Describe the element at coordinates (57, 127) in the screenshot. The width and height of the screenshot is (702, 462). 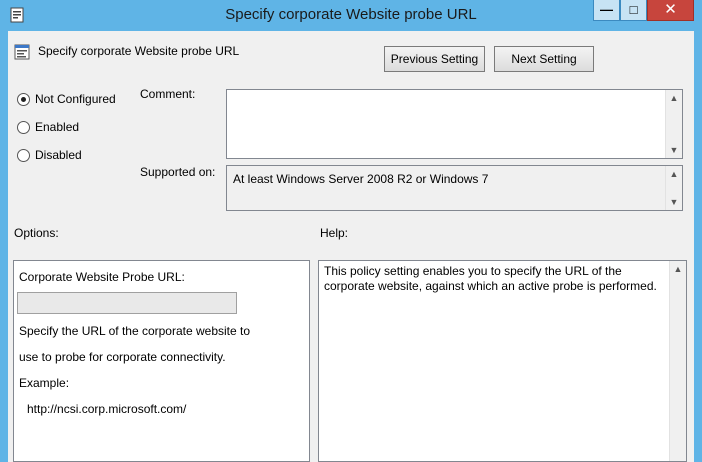
I see `radio-label: Enabled` at that location.